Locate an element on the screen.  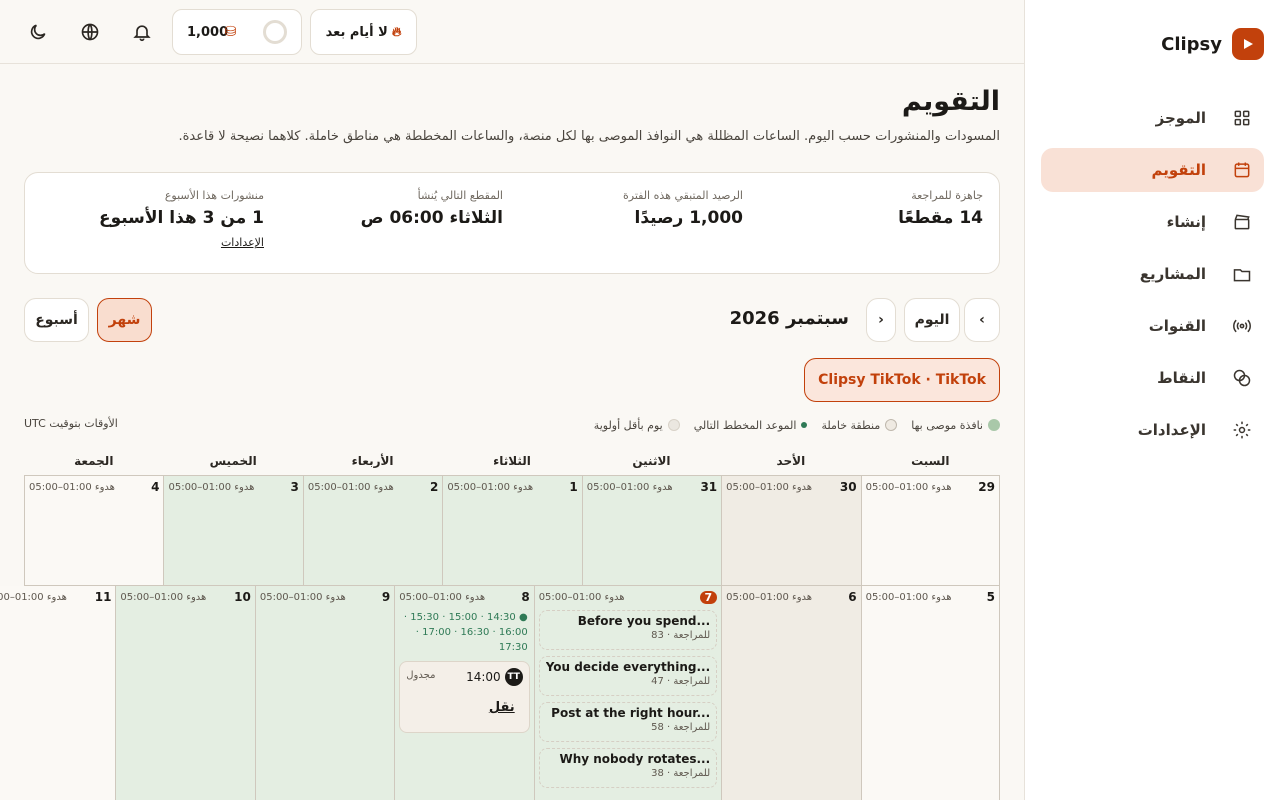
weekday-label: الخميس is located at coordinates (233, 461).